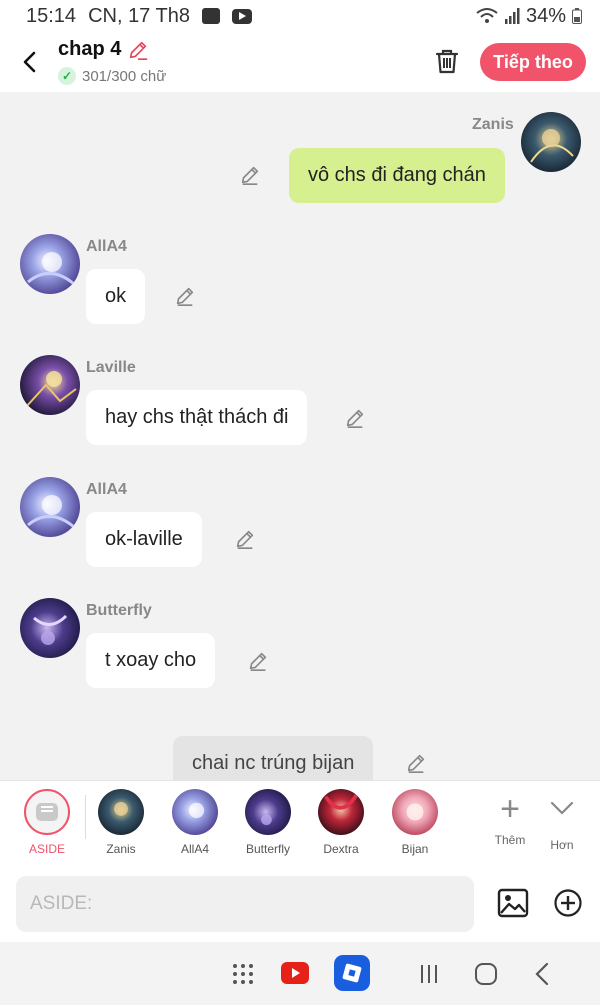  I want to click on app-drawer-icon, so click(243, 974).